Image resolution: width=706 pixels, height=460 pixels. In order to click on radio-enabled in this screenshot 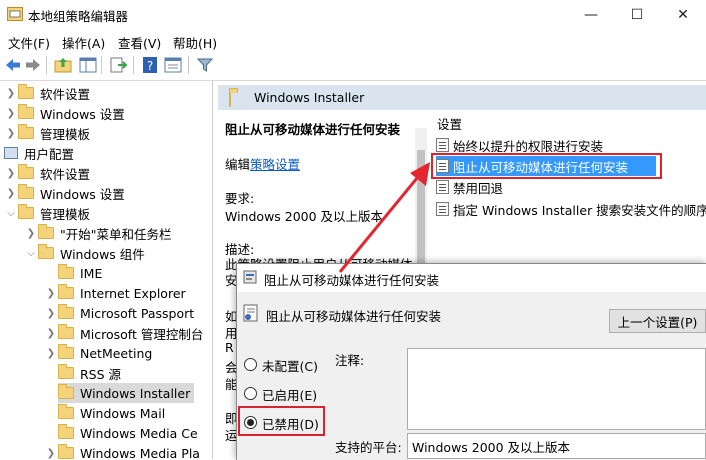, I will do `click(250, 393)`.